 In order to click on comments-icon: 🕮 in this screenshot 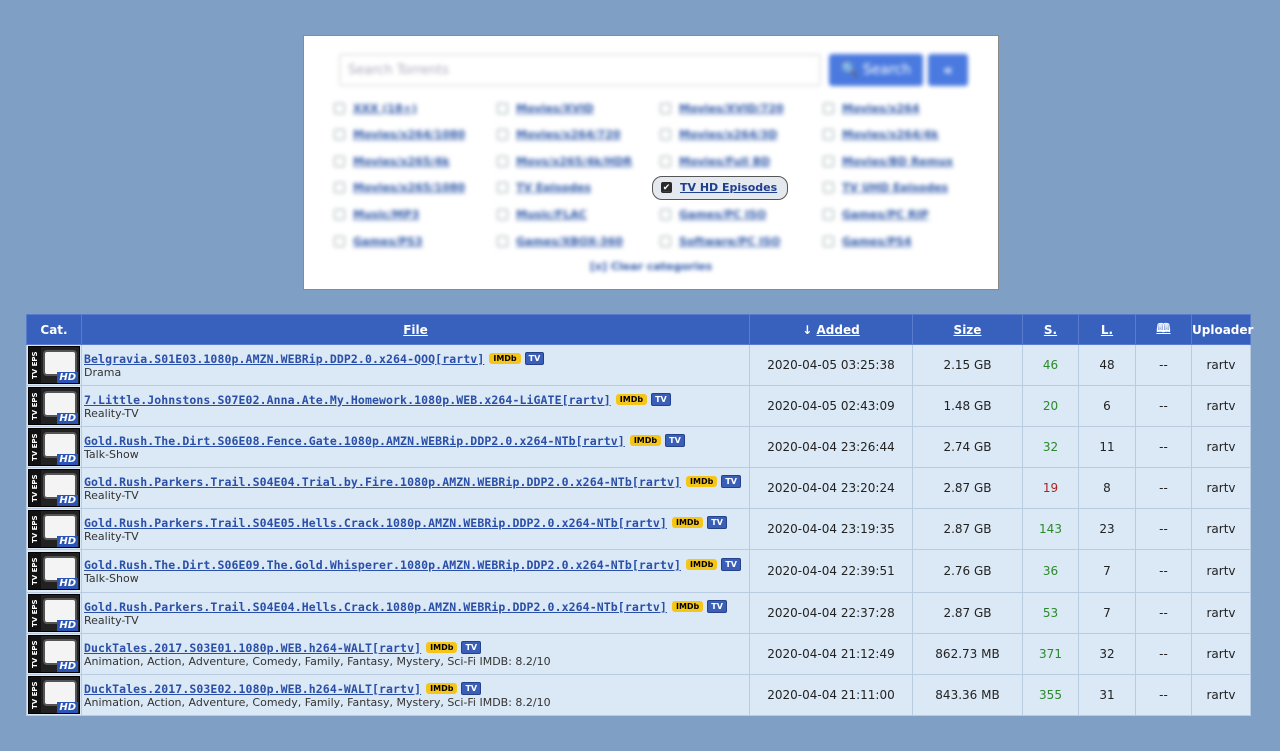, I will do `click(1163, 328)`.